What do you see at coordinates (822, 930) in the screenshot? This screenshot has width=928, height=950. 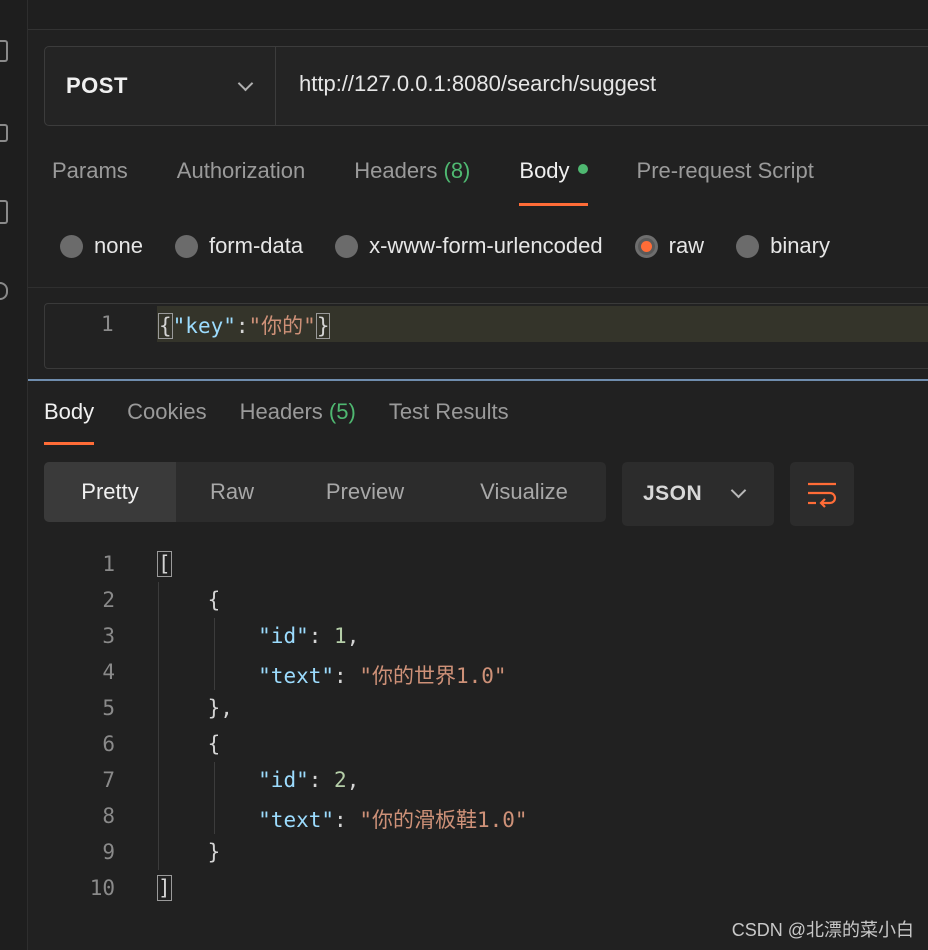 I see `watermark: CSDN @北漂的菜小白` at bounding box center [822, 930].